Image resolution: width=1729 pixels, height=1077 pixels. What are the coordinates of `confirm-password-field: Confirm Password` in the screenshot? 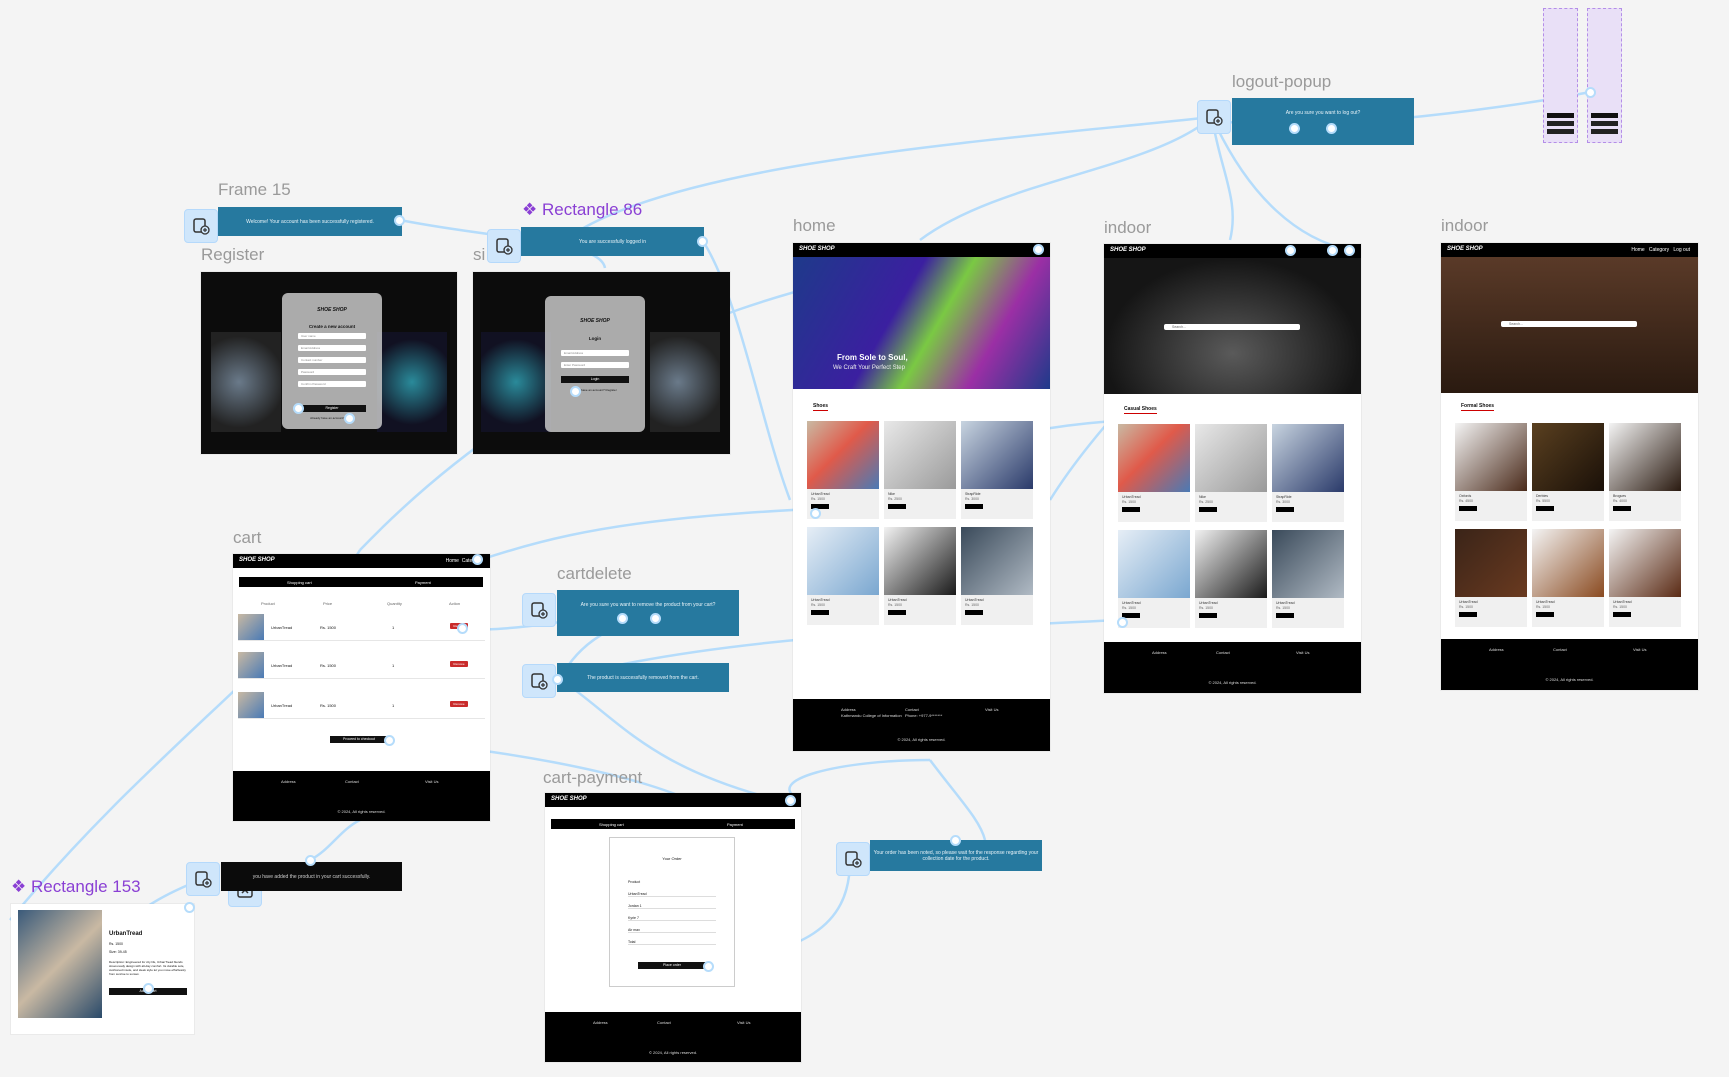 It's located at (332, 384).